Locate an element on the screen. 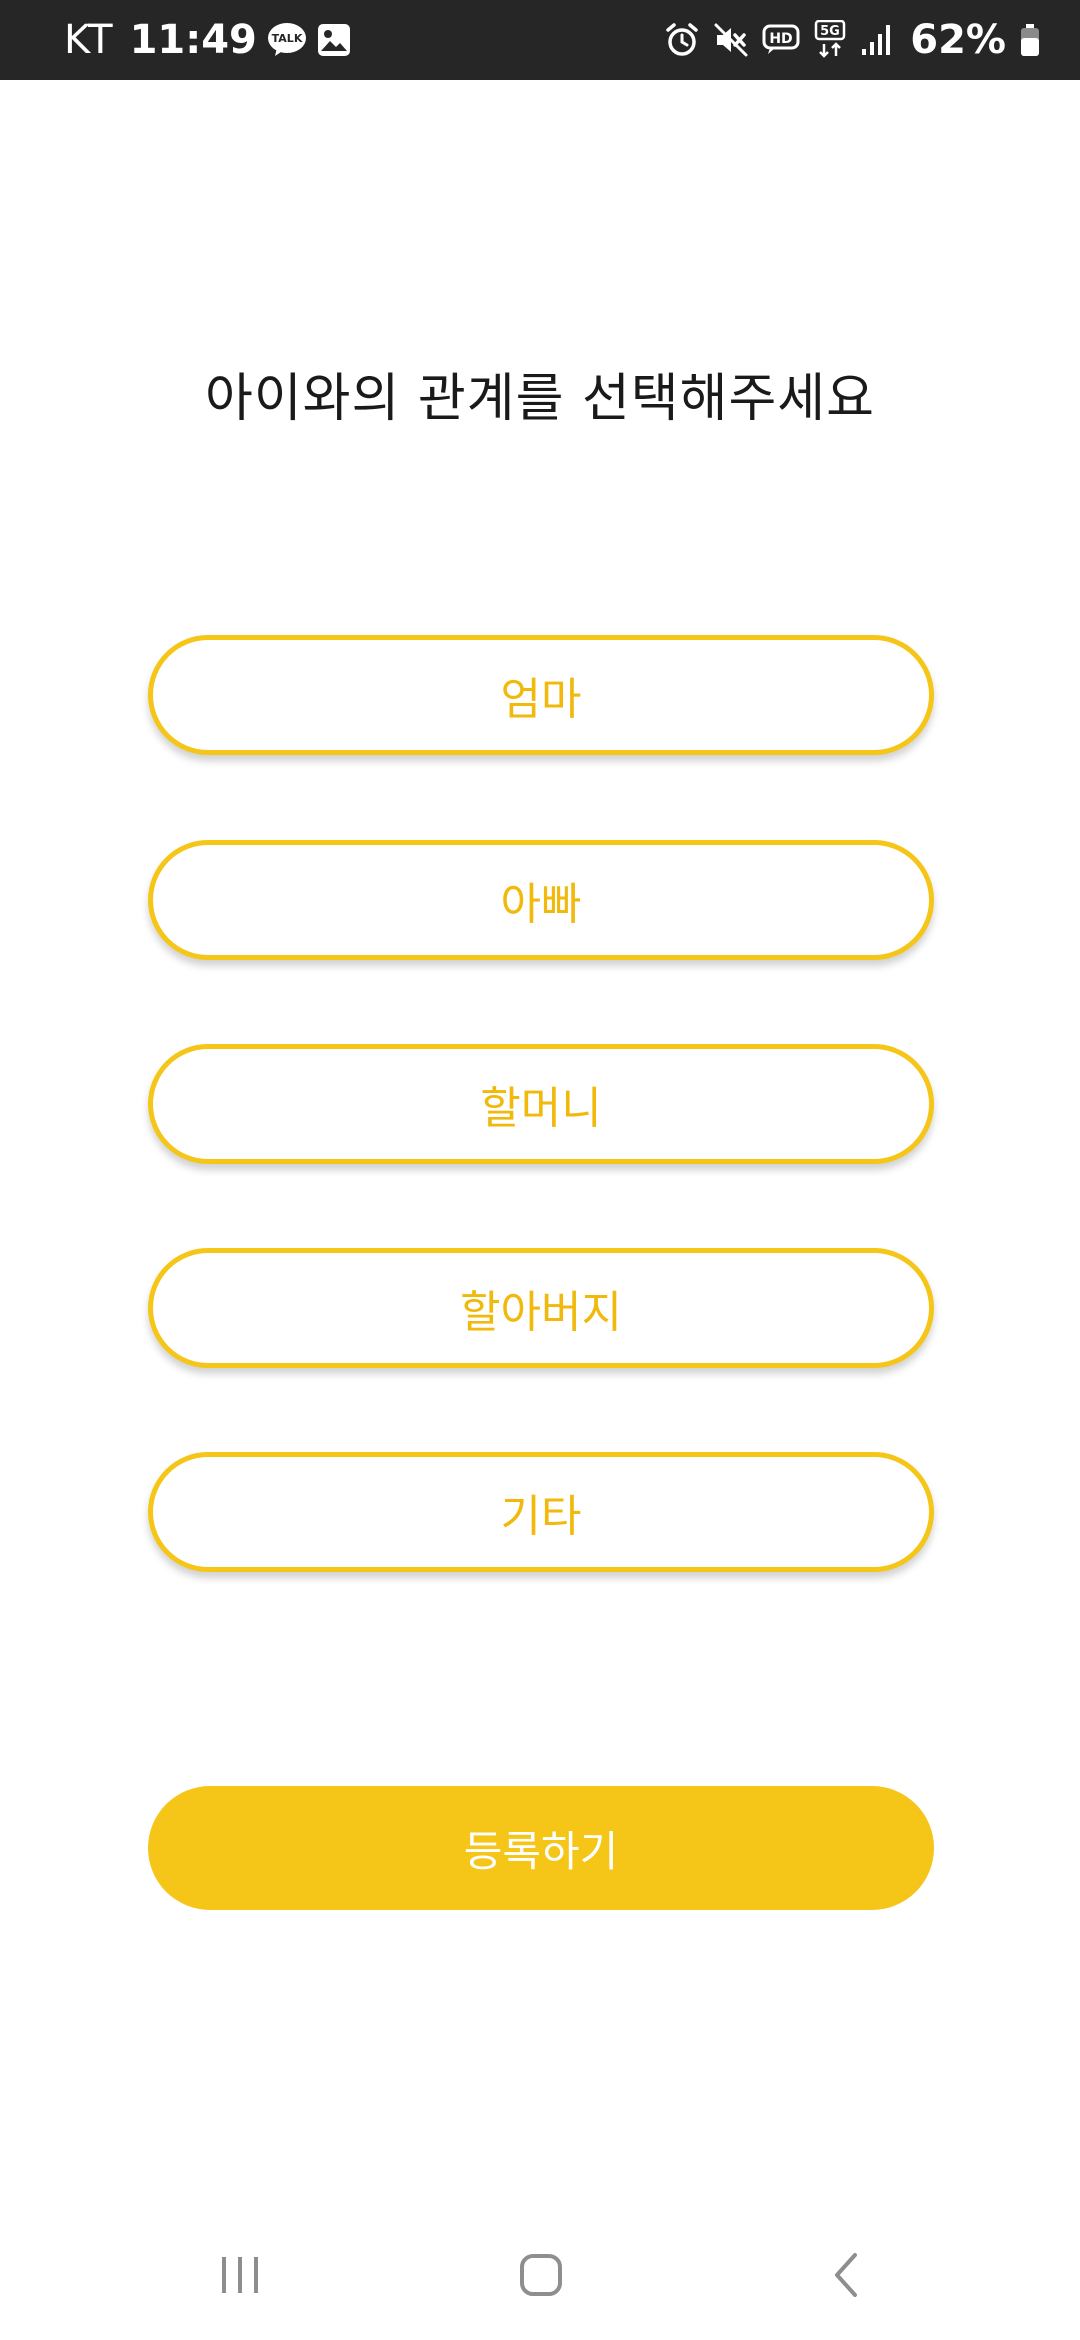  navigation-bar is located at coordinates (540, 2275).